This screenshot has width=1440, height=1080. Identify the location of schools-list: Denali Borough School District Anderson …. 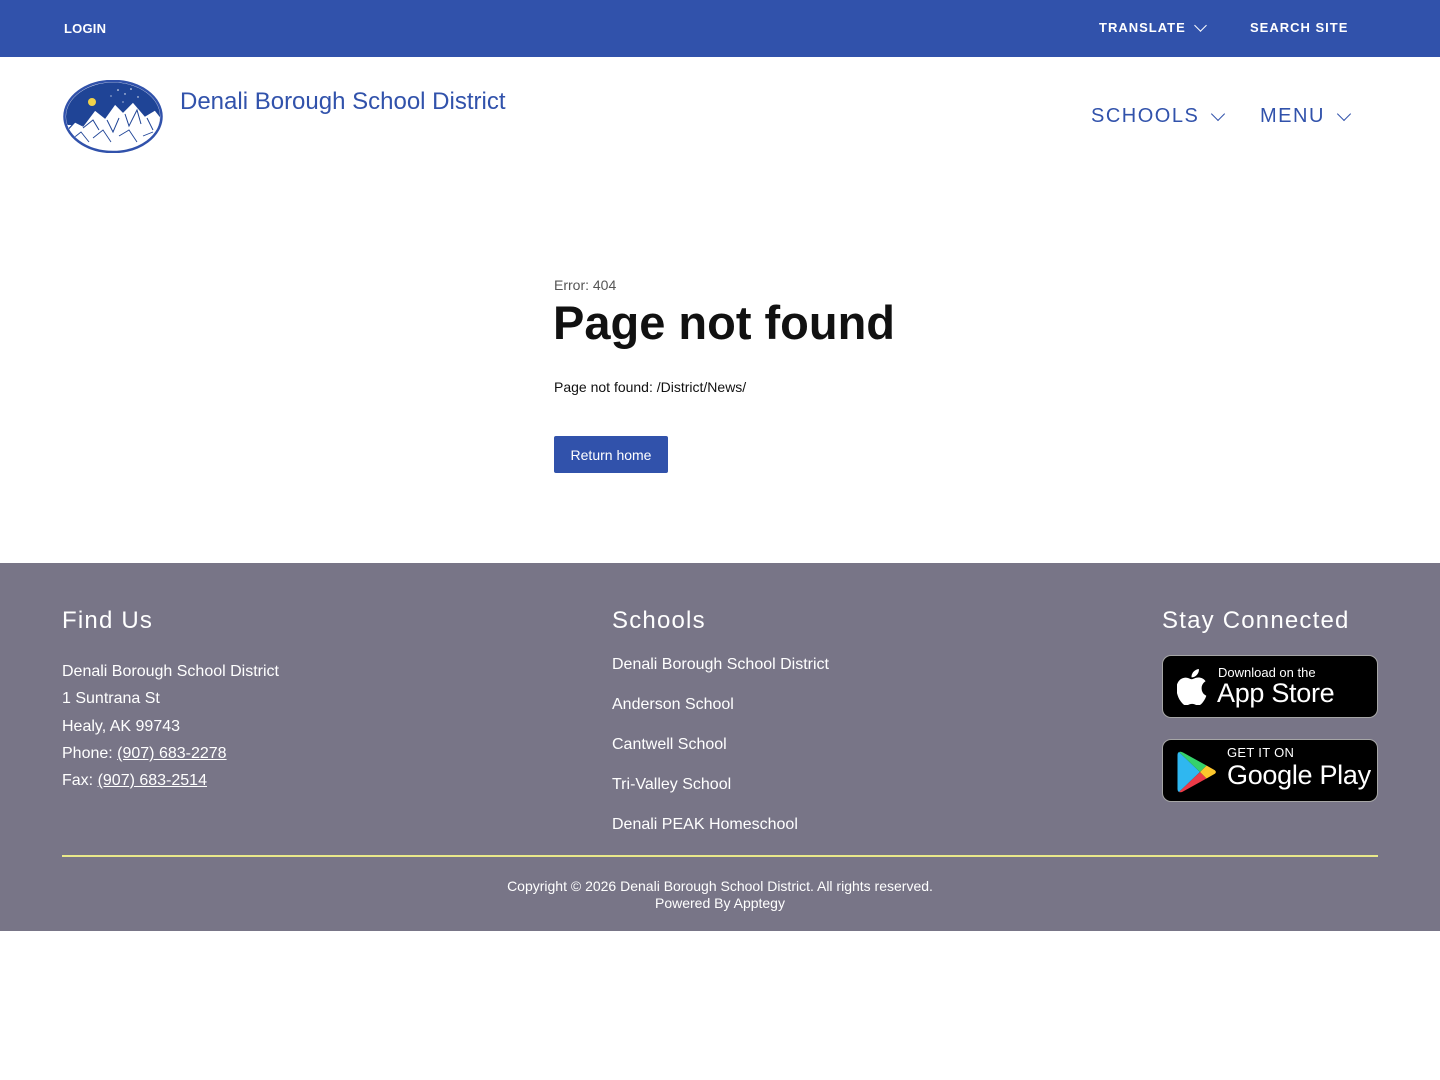
(720, 756).